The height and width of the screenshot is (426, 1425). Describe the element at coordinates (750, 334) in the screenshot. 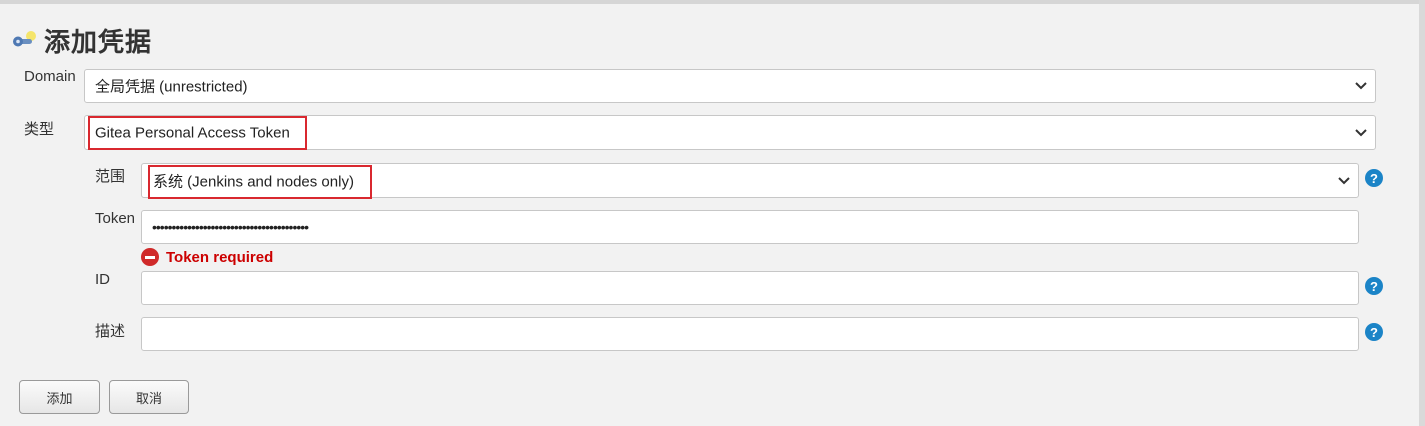

I see `description-input` at that location.